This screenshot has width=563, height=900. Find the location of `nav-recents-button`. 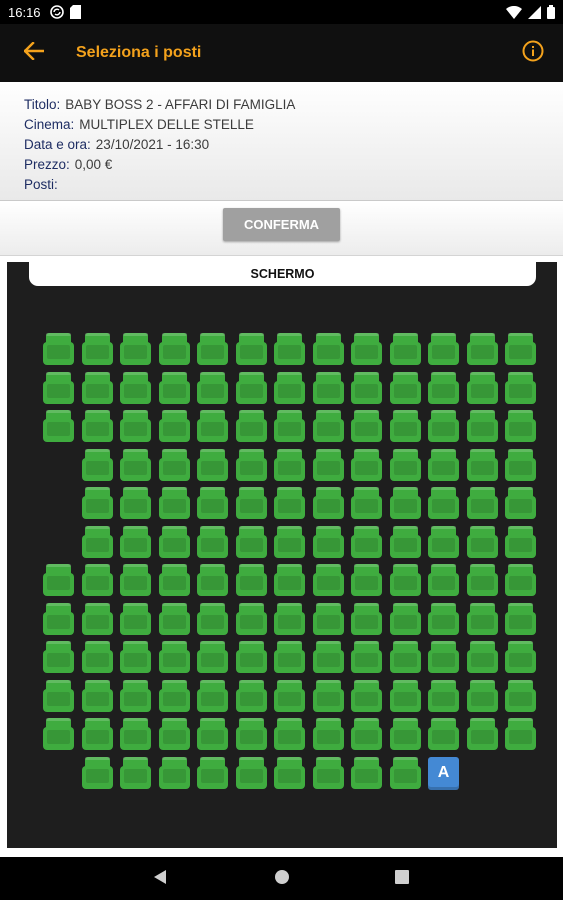

nav-recents-button is located at coordinates (402, 879).